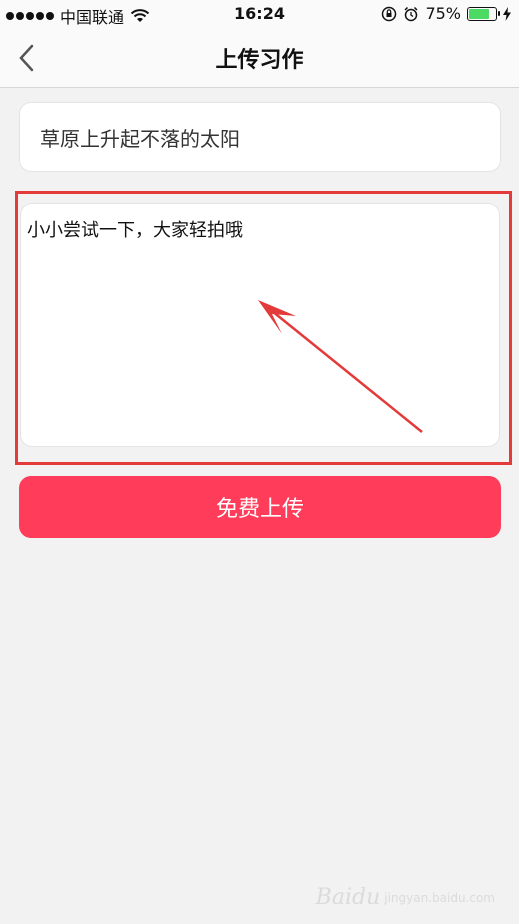 This screenshot has height=924, width=519. I want to click on battery-level-fill, so click(479, 13).